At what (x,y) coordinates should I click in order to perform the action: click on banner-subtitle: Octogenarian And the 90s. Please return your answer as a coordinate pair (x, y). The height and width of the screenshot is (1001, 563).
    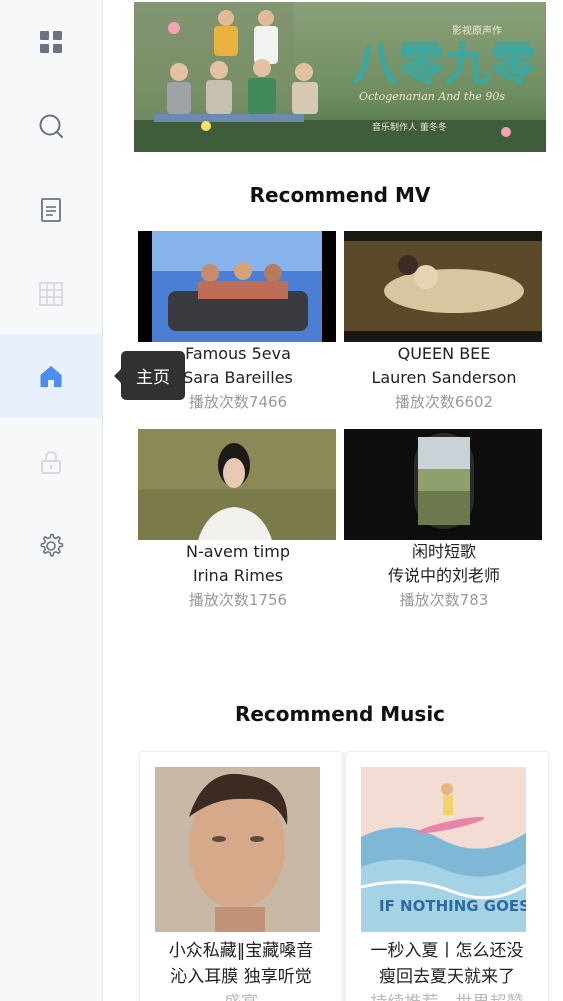
    Looking at the image, I should click on (432, 96).